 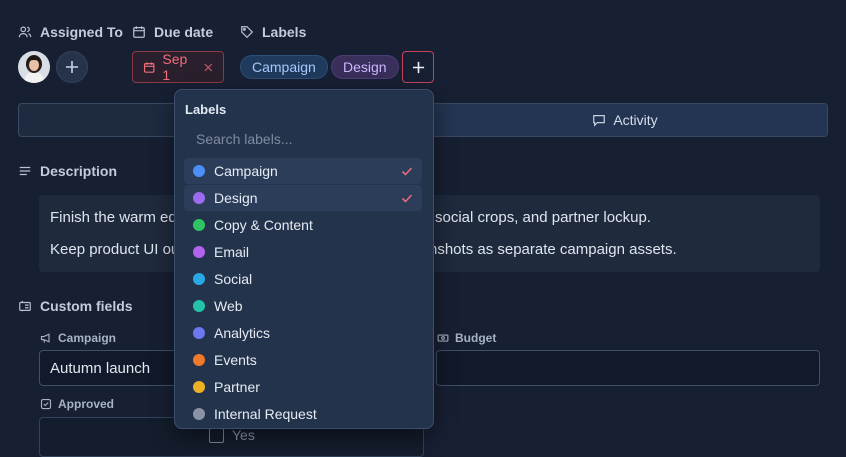 I want to click on label-option-analytics: Analytics, so click(x=303, y=333).